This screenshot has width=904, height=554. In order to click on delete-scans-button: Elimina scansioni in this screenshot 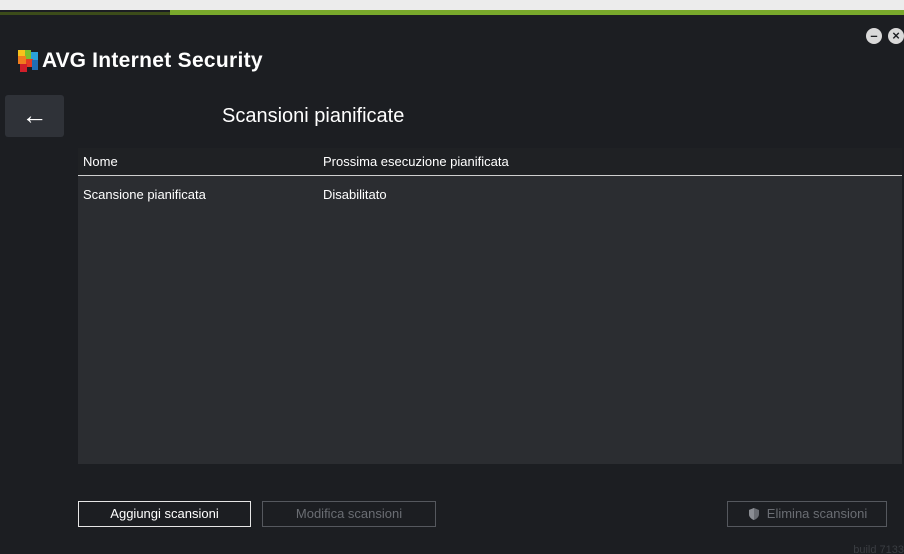, I will do `click(807, 514)`.